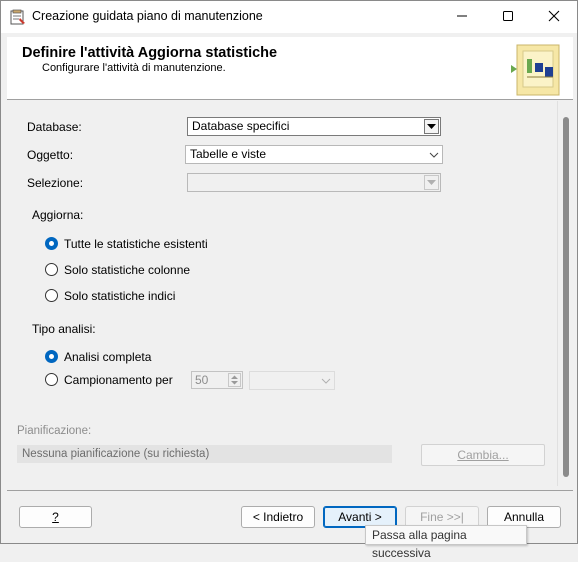 This screenshot has height=562, width=578. Describe the element at coordinates (314, 154) in the screenshot. I see `object-select: Tabelle e viste` at that location.